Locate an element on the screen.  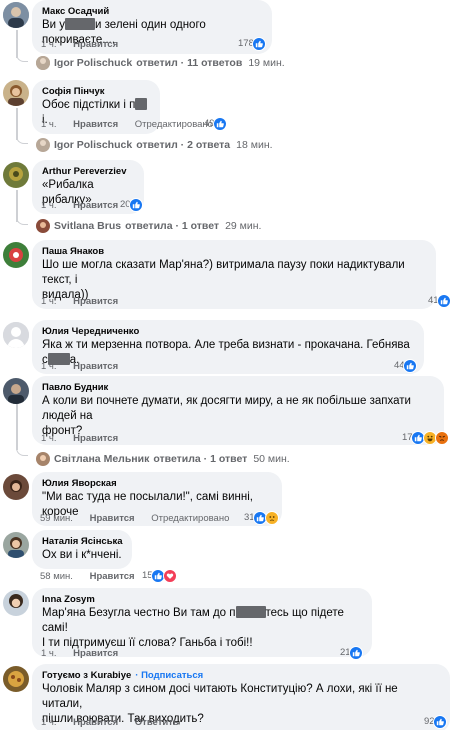
thread-line is located at coordinates (17, 427).